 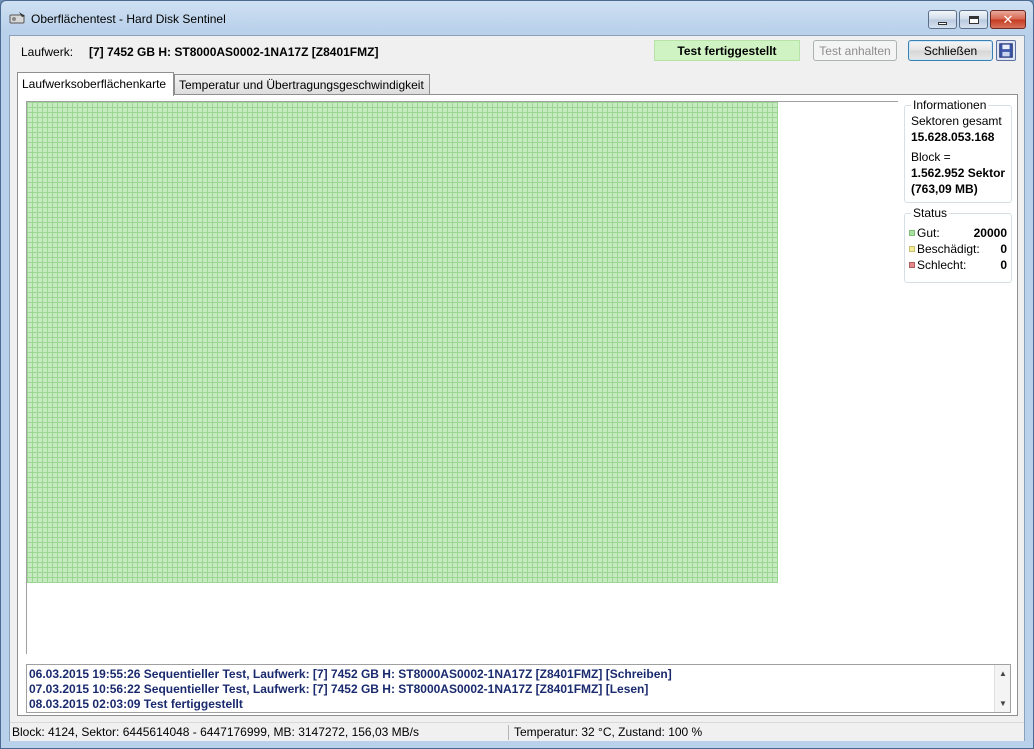 What do you see at coordinates (948, 249) in the screenshot?
I see `status-label: Beschädigt:` at bounding box center [948, 249].